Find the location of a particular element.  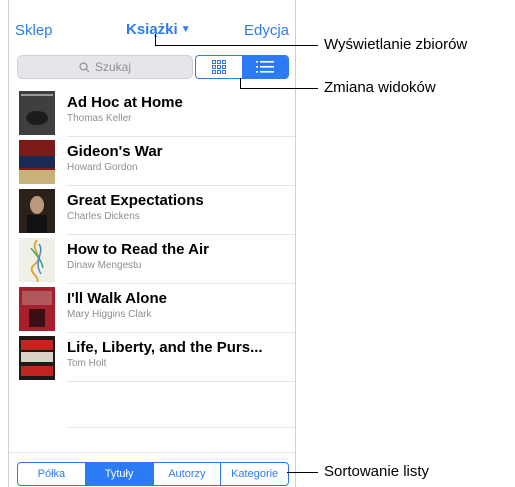

sort-segmented-control: Półka Tytuły Autorzy Kategorie is located at coordinates (153, 474).